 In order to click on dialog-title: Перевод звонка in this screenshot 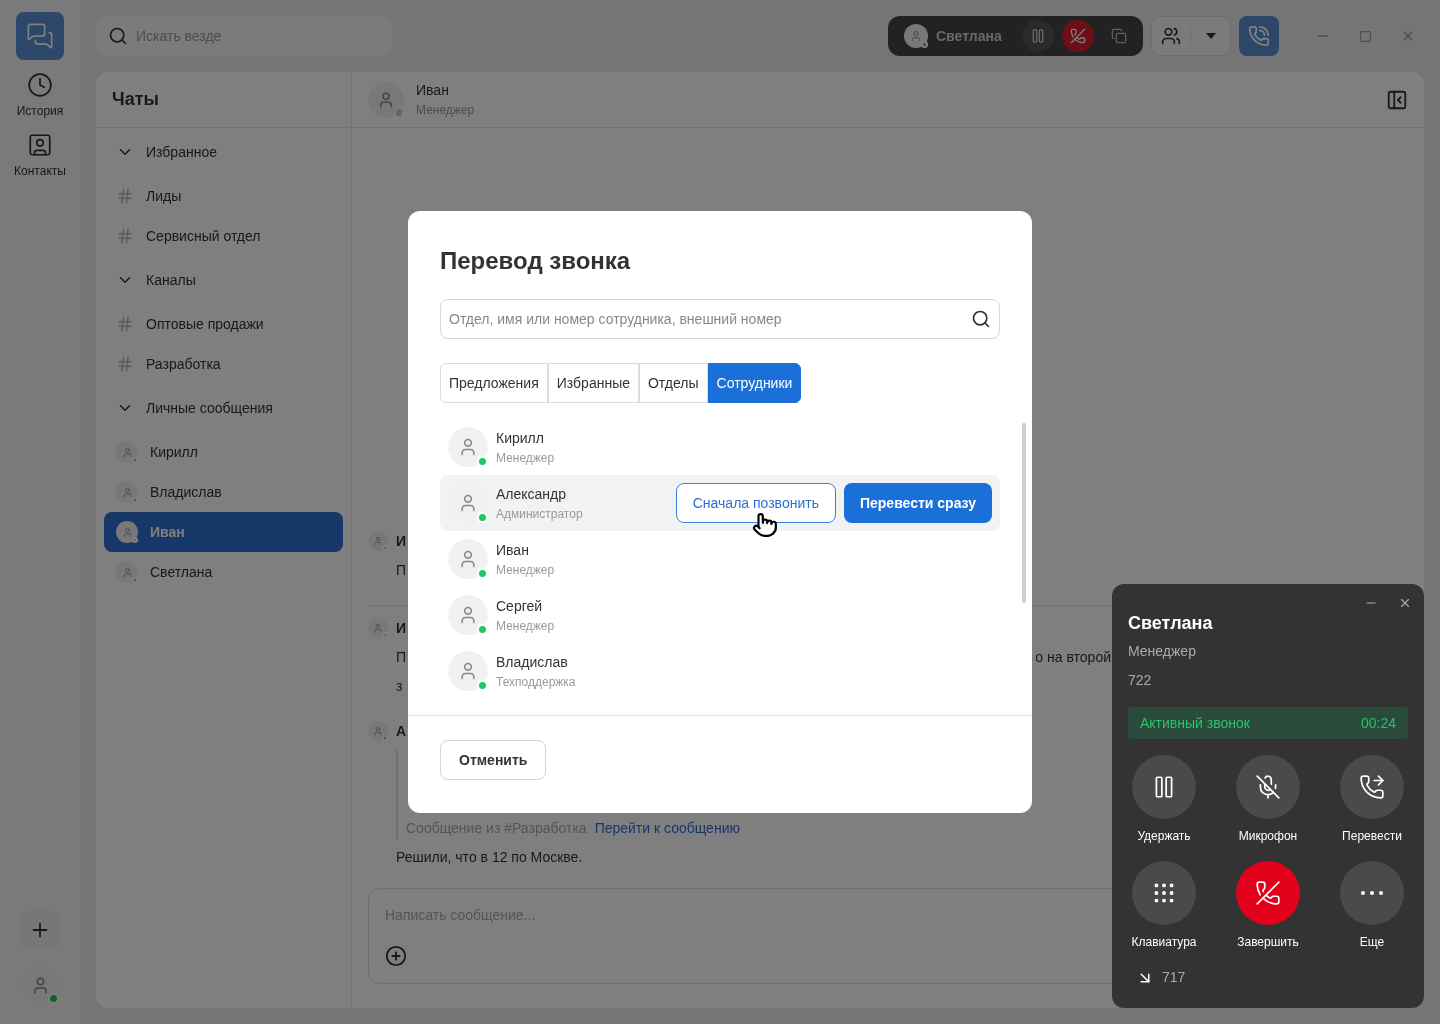, I will do `click(536, 261)`.